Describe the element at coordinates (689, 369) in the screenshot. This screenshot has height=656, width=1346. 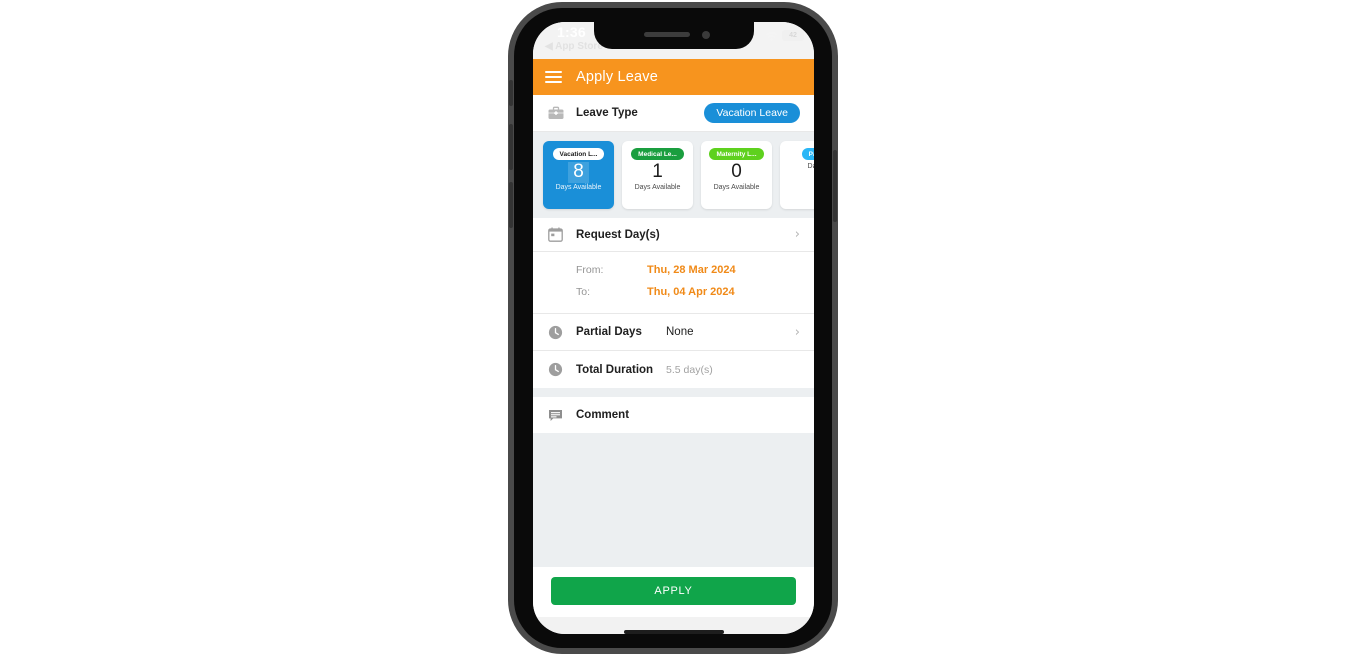
I see `total-duration-value: 5.5 day(s)` at that location.